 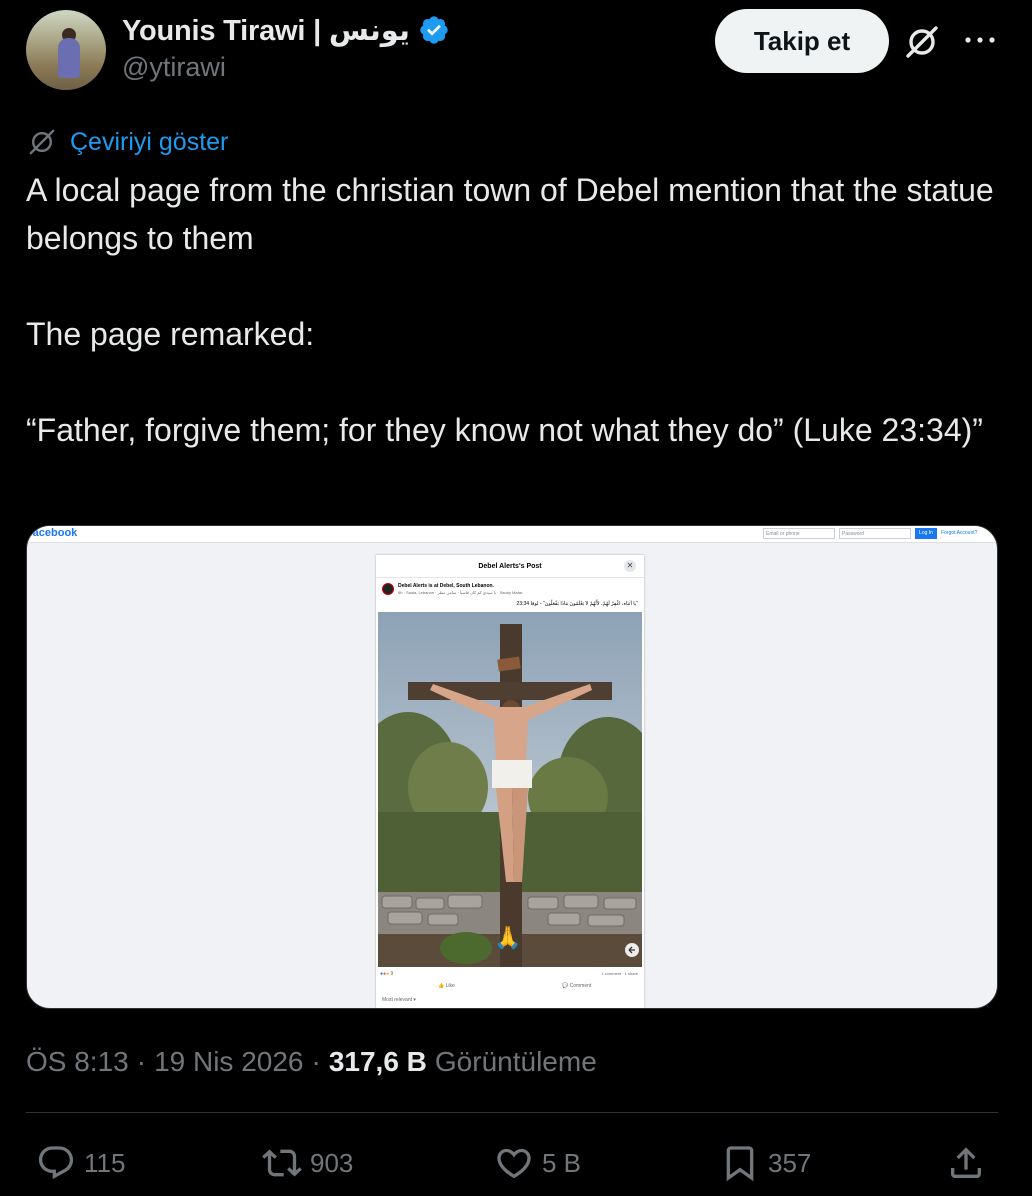 I want to click on like-count: 5 B, so click(x=562, y=1162).